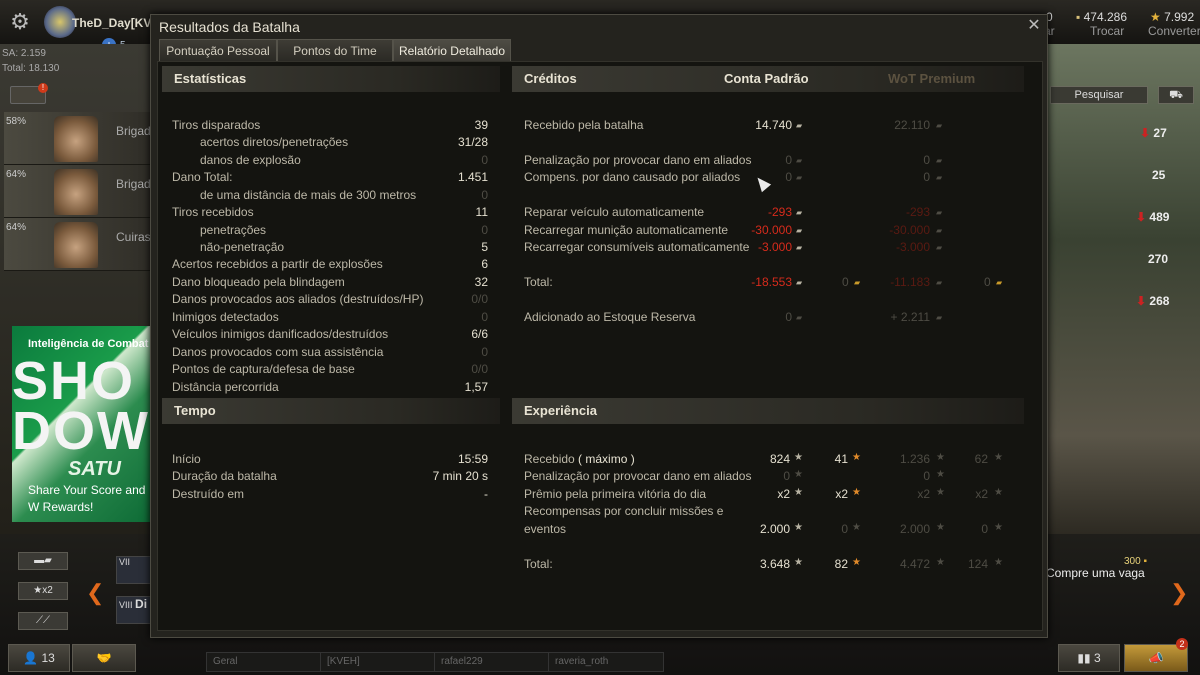 This screenshot has height=675, width=1200. I want to click on experience-label: Recompensas por concluir missões e, so click(623, 511).